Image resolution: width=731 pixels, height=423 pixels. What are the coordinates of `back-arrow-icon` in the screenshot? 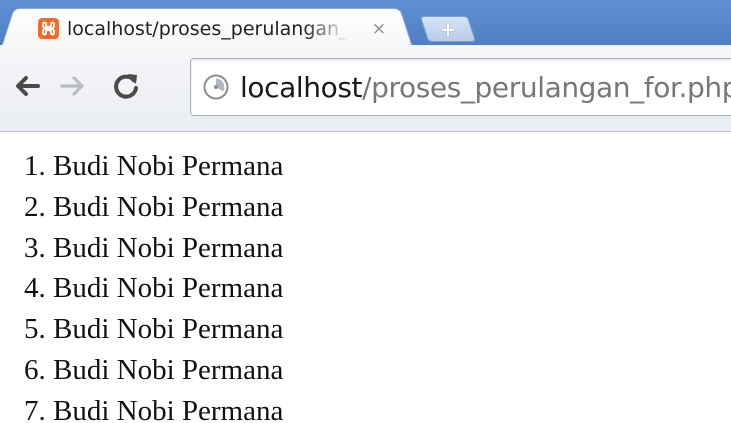 It's located at (27, 86).